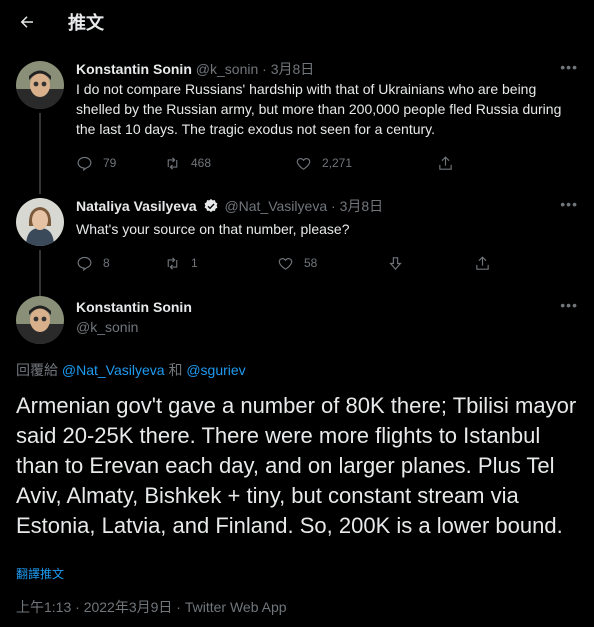  I want to click on tweet-actions: 79 468 2,271, so click(327, 163).